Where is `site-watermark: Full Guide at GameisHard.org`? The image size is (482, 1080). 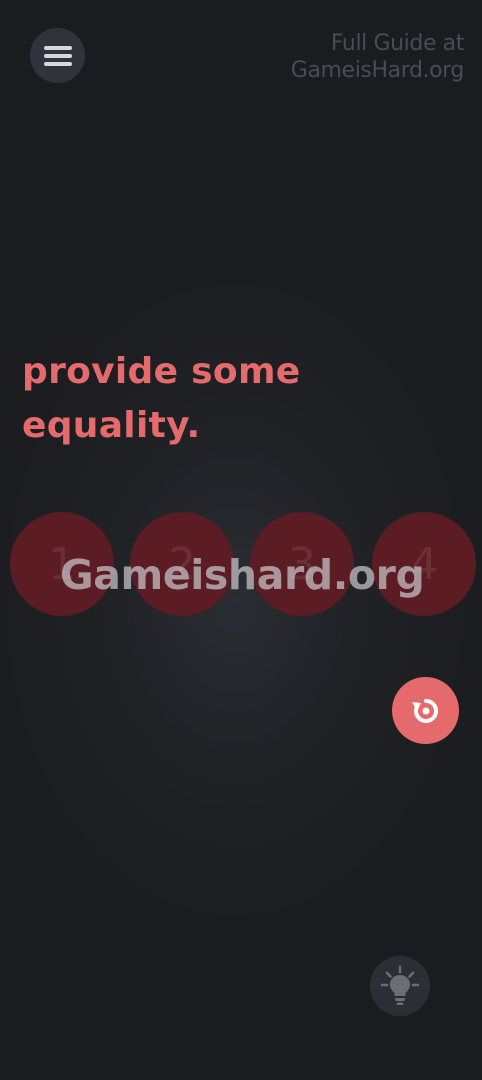
site-watermark: Full Guide at GameisHard.org is located at coordinates (377, 57).